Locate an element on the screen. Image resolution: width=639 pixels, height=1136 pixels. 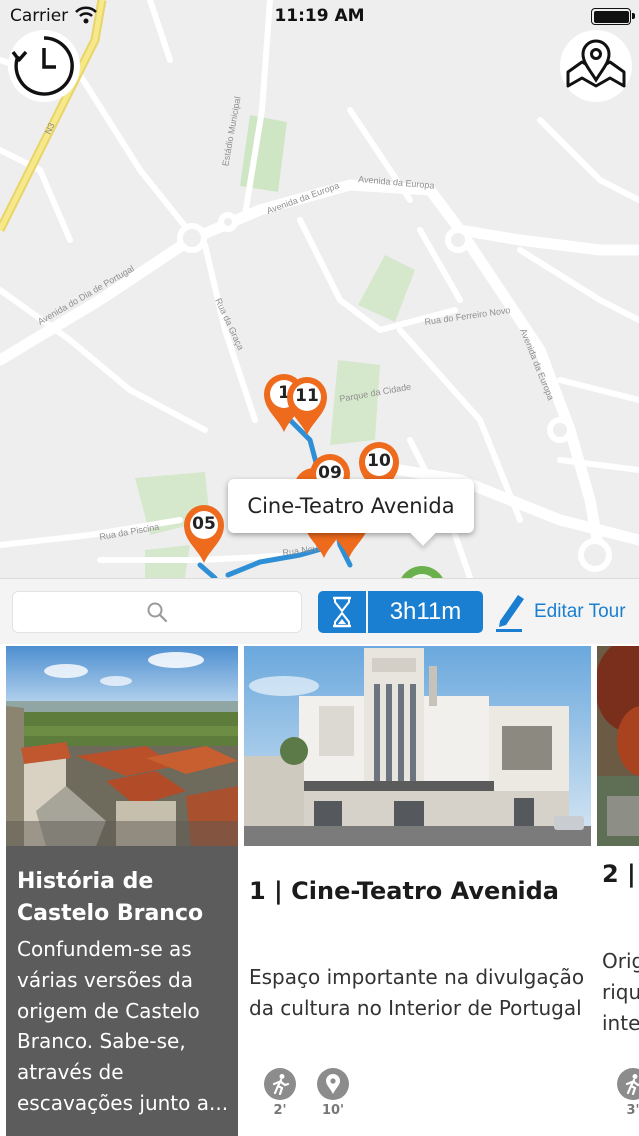
edit-tour-label: Editar Tour is located at coordinates (580, 611).